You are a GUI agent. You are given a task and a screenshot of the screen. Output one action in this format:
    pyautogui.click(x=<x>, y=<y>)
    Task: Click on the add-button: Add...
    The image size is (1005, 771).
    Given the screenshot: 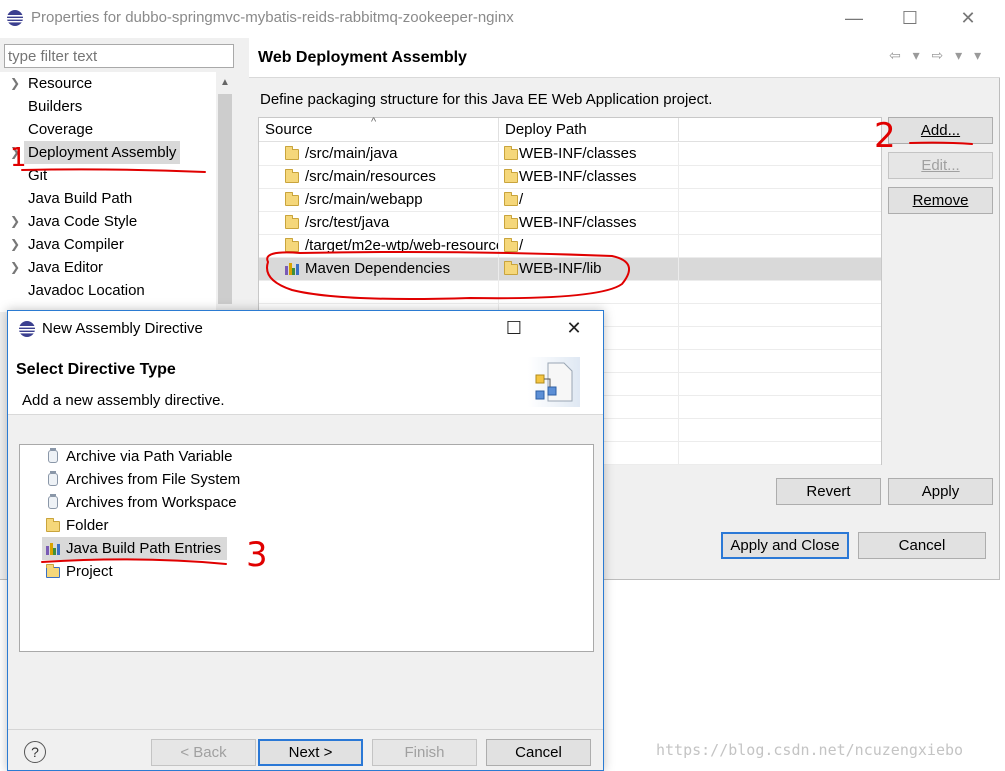 What is the action you would take?
    pyautogui.click(x=940, y=130)
    